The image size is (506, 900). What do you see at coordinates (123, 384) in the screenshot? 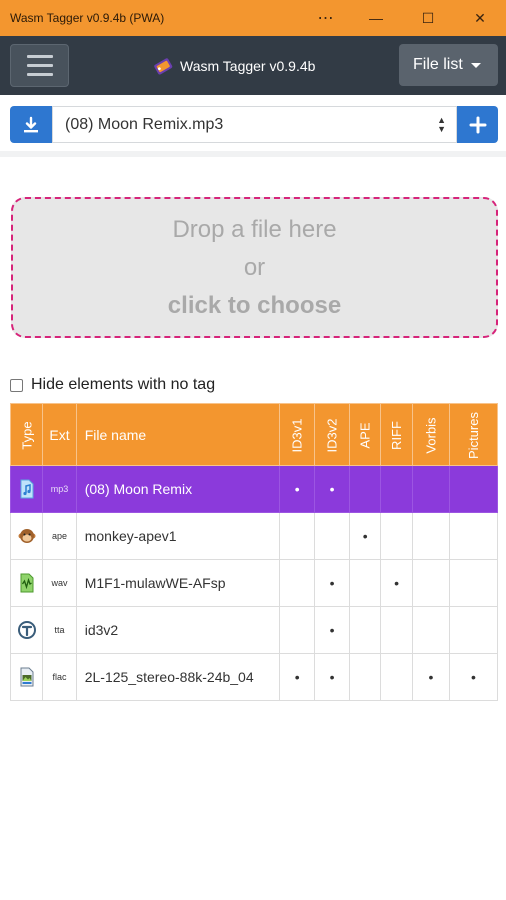
I see `hide-empty-label: Hide elements with no tag` at bounding box center [123, 384].